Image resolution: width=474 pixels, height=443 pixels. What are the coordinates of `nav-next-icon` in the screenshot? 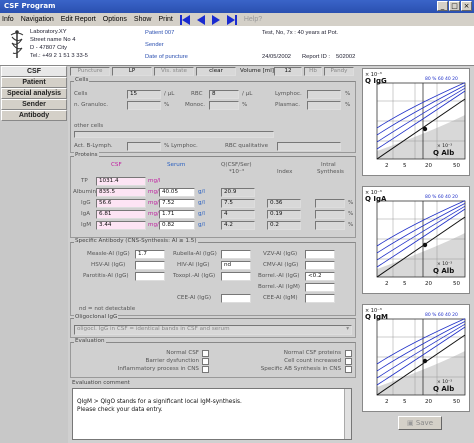 It's located at (215, 19).